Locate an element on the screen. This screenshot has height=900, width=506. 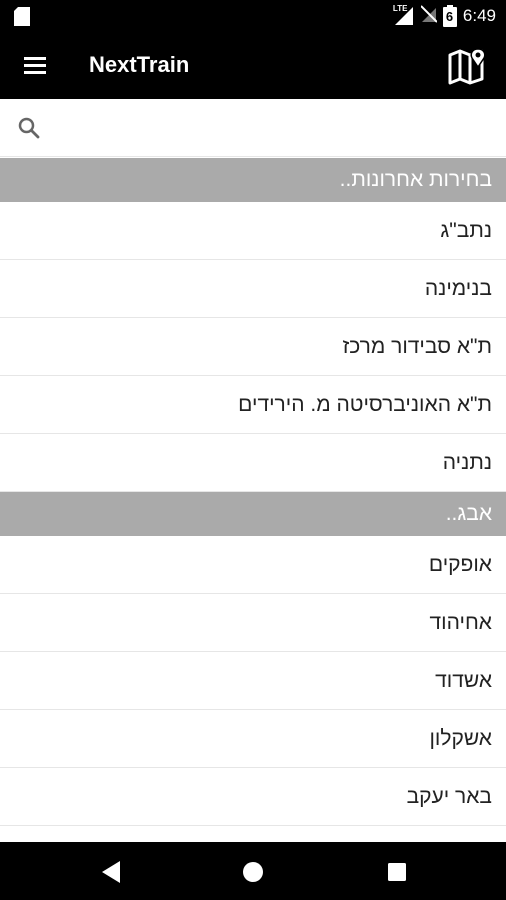
search-icon is located at coordinates (29, 128).